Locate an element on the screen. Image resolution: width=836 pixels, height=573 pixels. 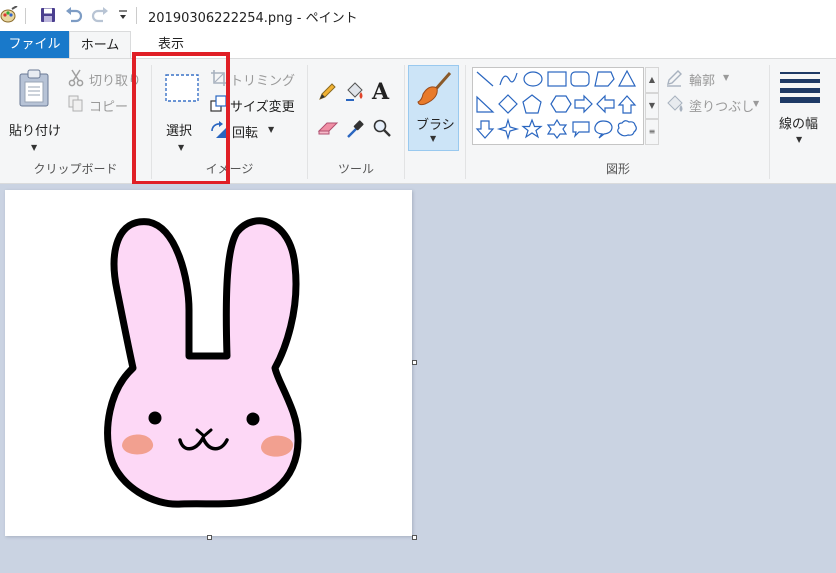
gallery-scroll-down-icon: ▼ is located at coordinates (652, 106).